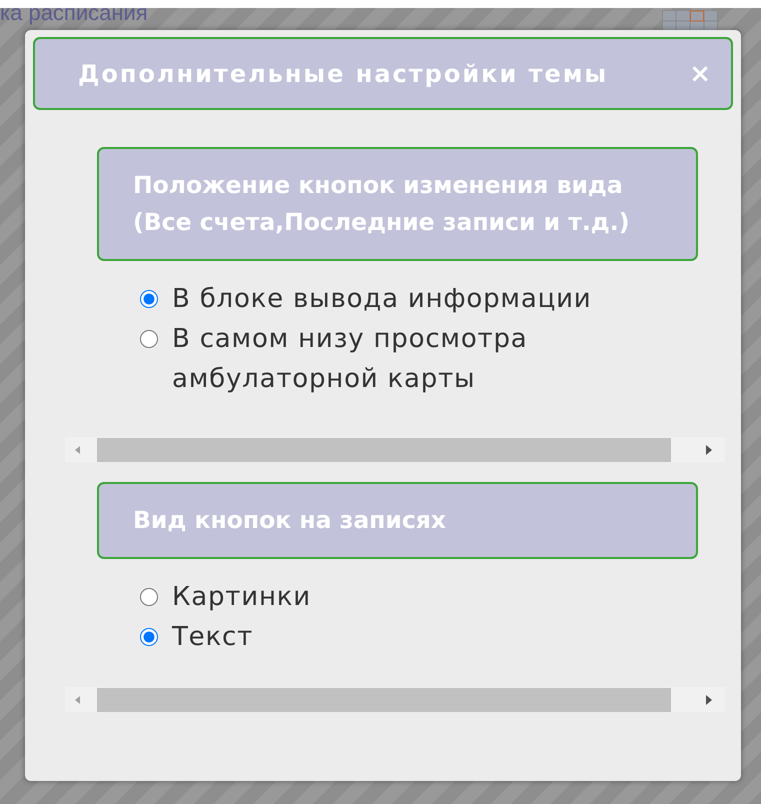  I want to click on calendar-icon, so click(690, 21).